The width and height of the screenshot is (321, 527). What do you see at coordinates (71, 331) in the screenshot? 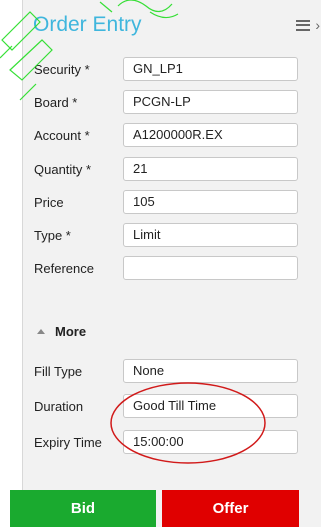
I see `more-label: More` at bounding box center [71, 331].